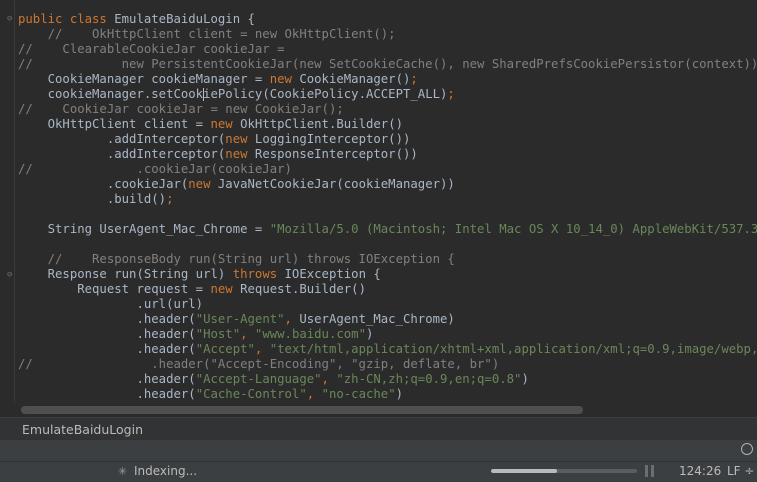 The height and width of the screenshot is (482, 757). What do you see at coordinates (355, 79) in the screenshot?
I see `code-token: CookieManager()` at bounding box center [355, 79].